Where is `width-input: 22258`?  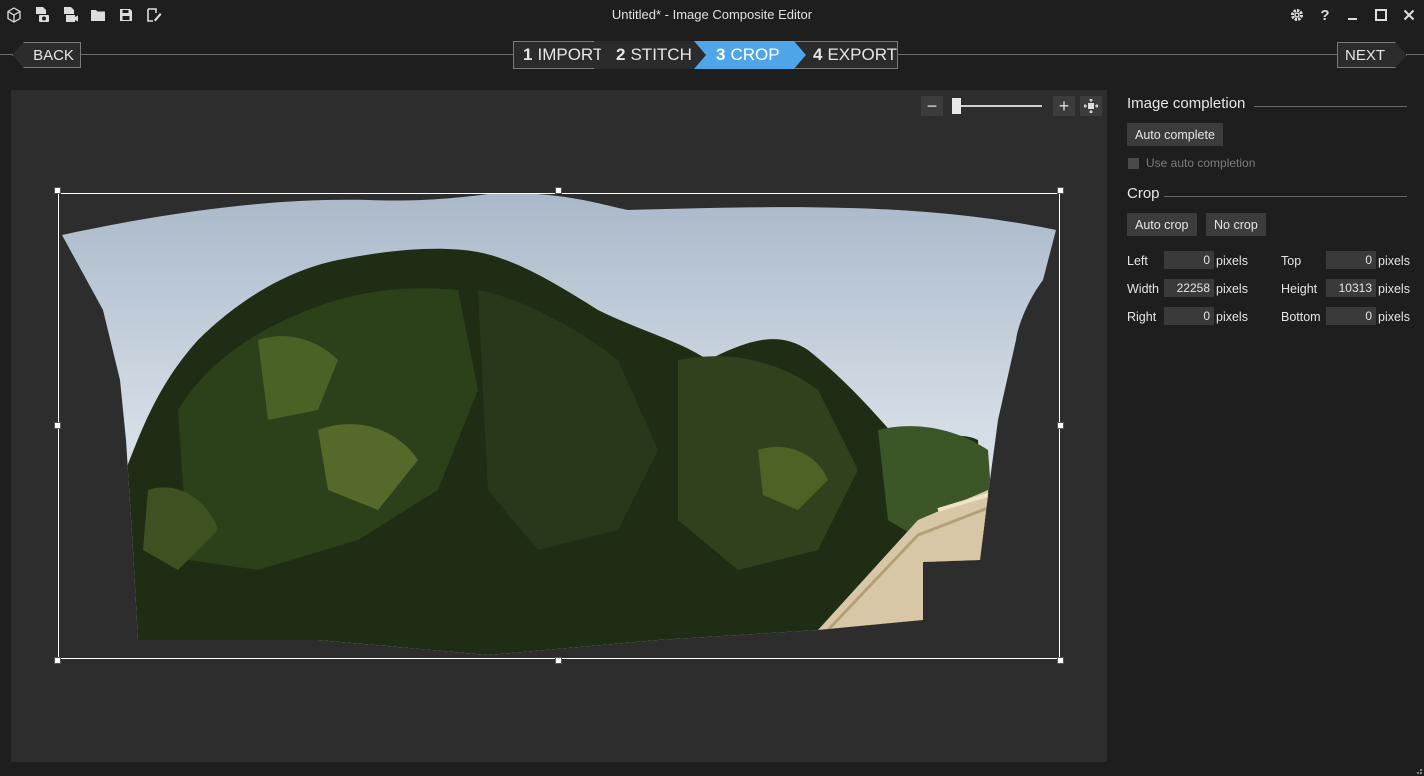
width-input: 22258 is located at coordinates (1189, 288).